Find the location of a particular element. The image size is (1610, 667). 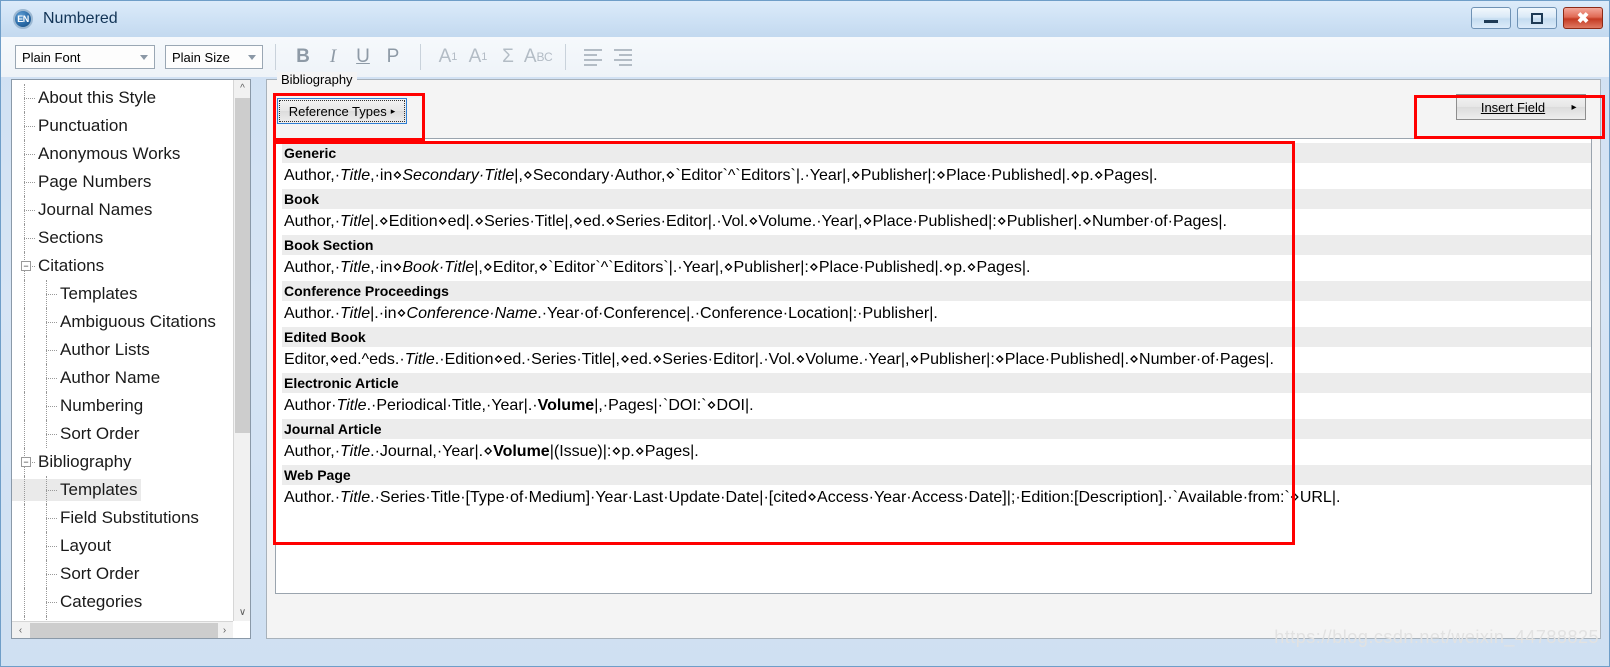

chevron-down-icon is located at coordinates (144, 57).